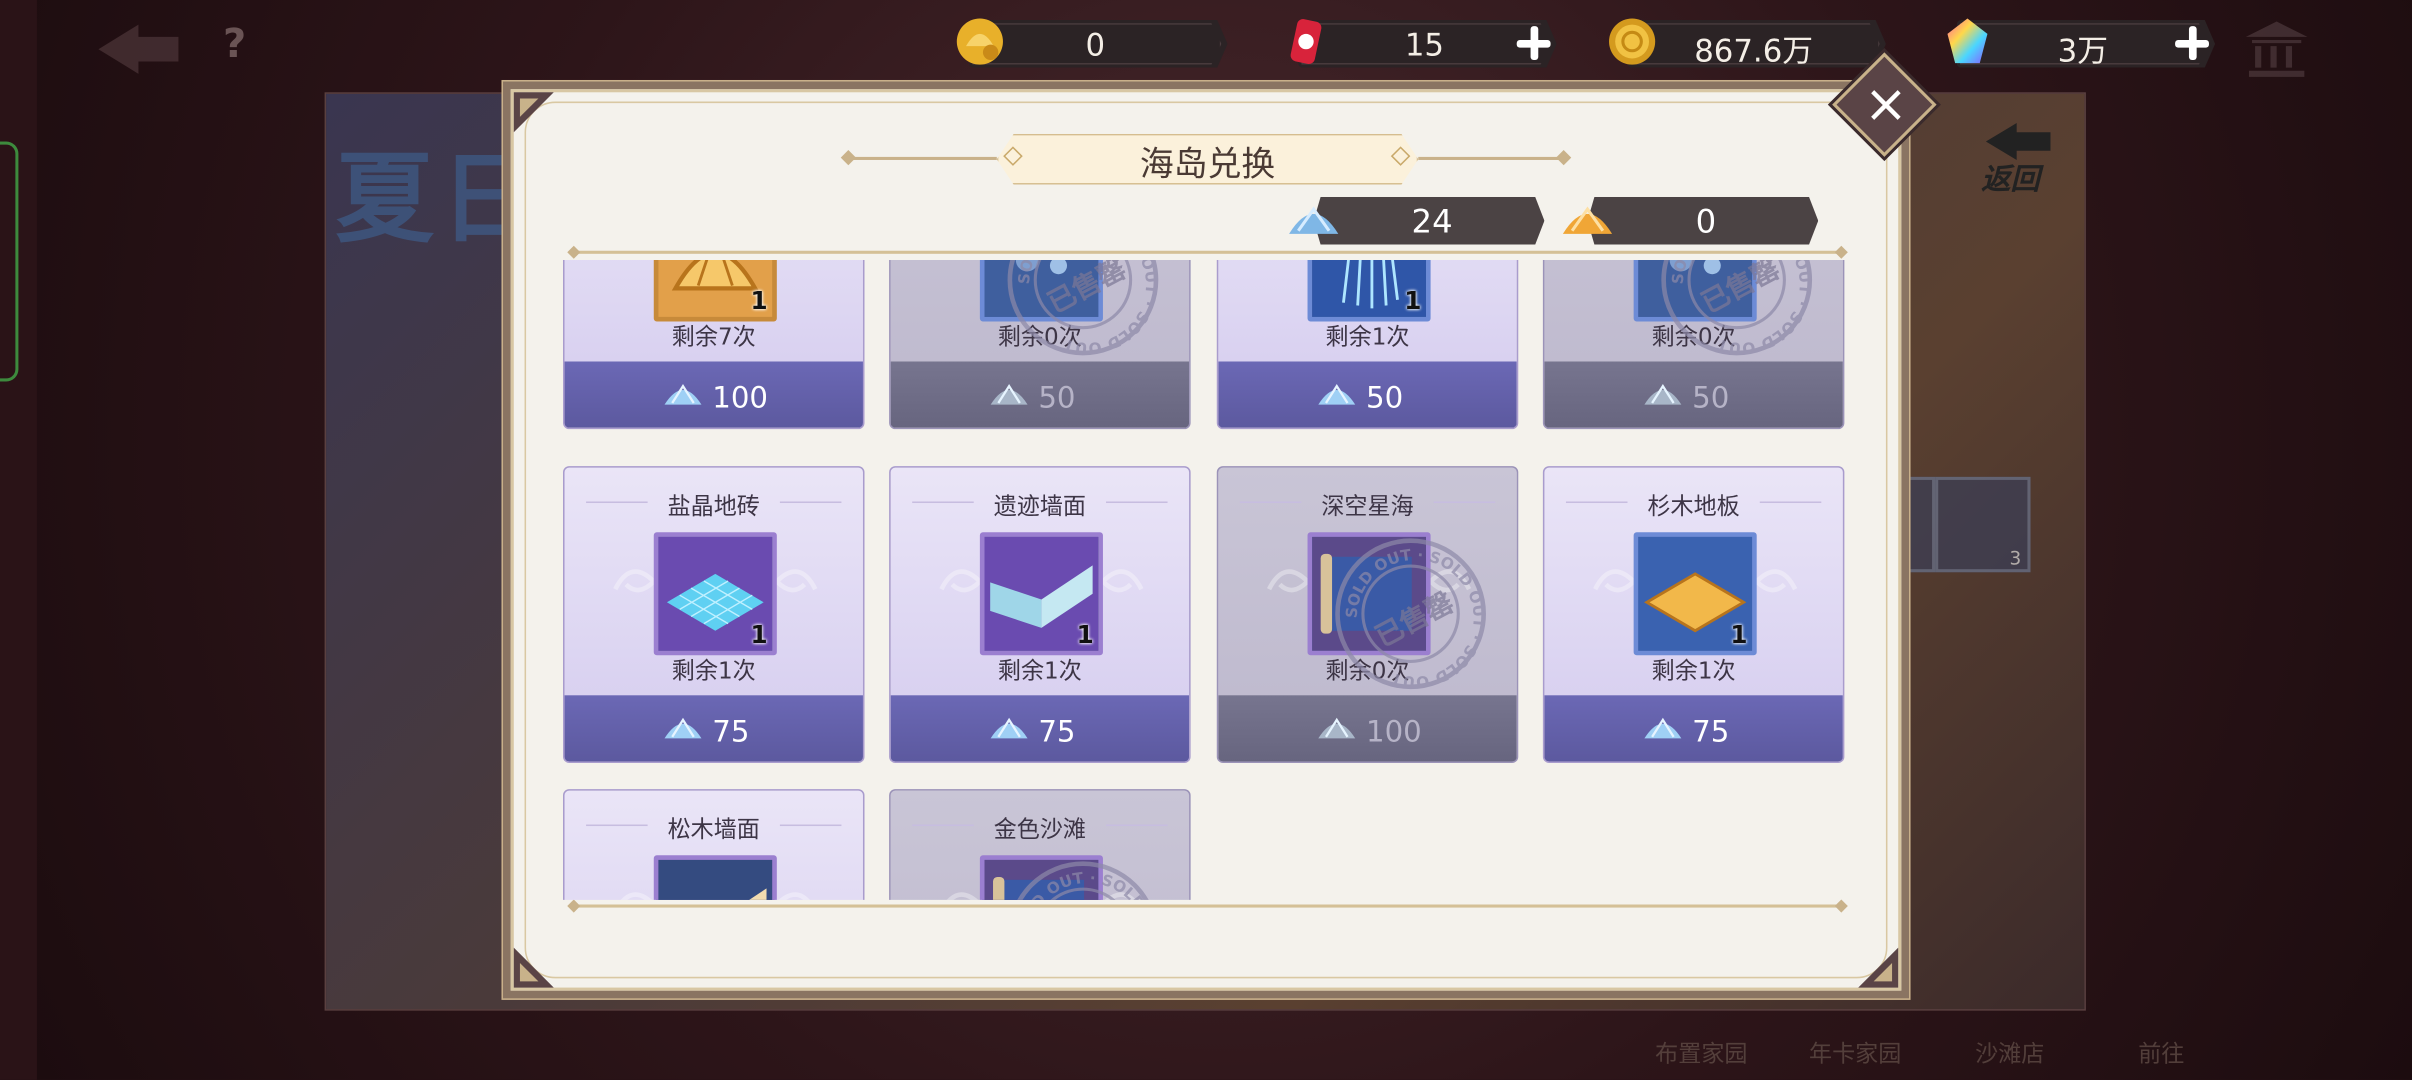 The height and width of the screenshot is (1080, 2412). I want to click on item-thumbnail, so click(715, 877).